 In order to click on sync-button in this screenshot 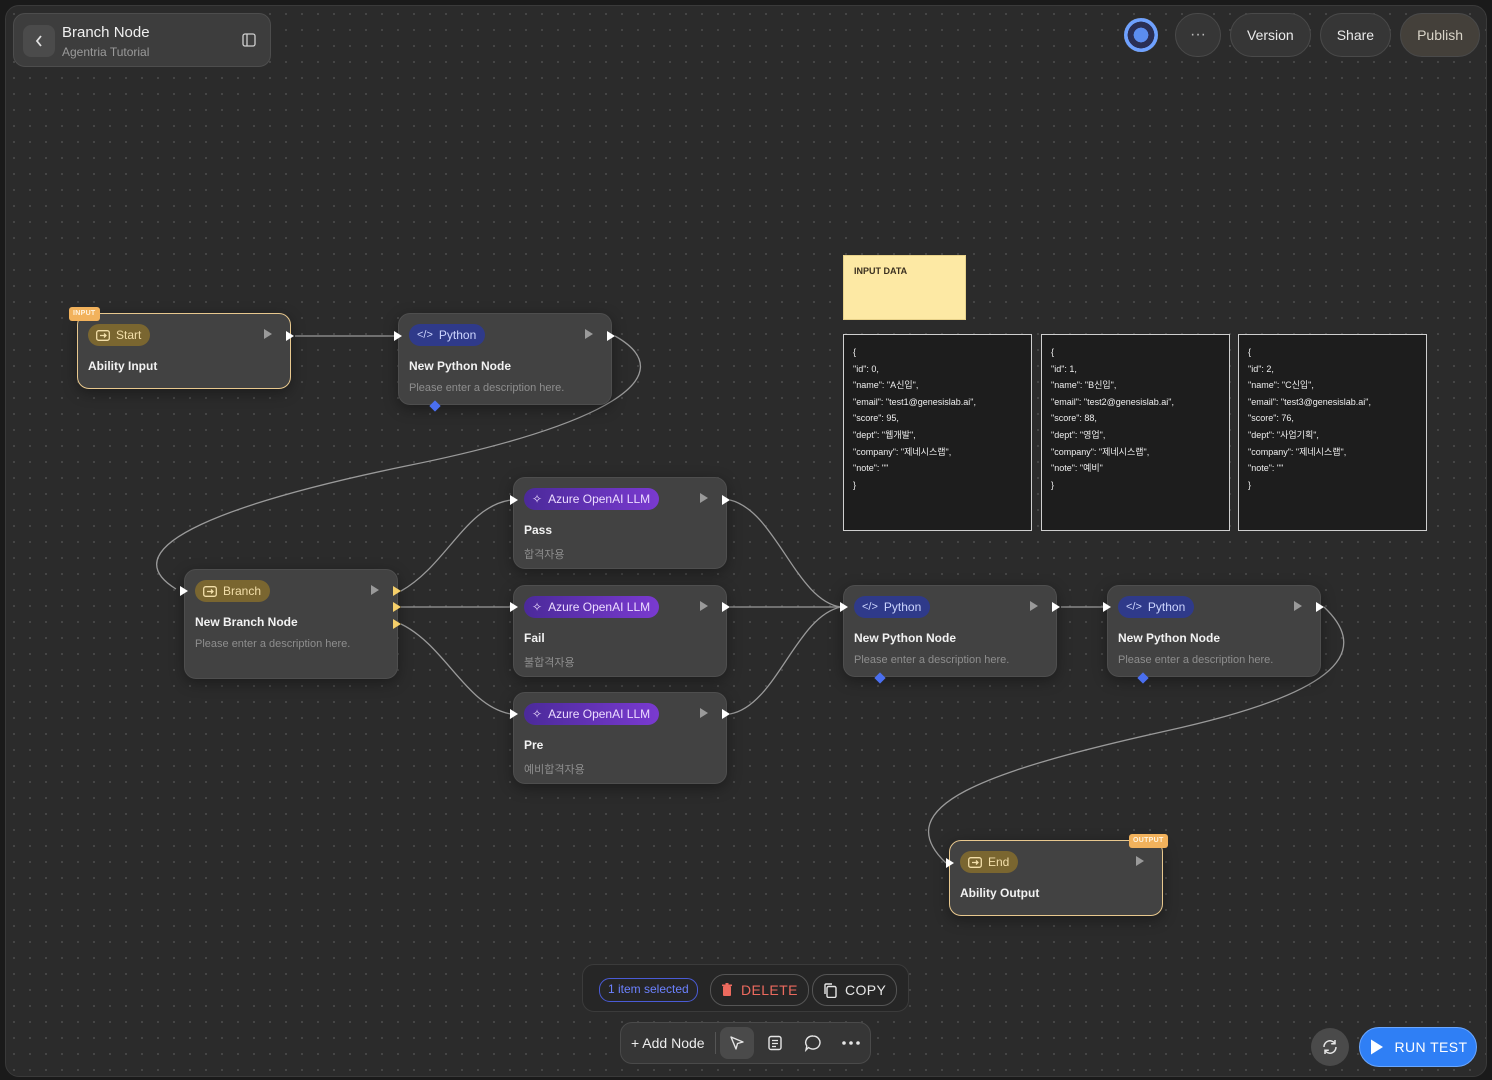, I will do `click(1330, 1047)`.